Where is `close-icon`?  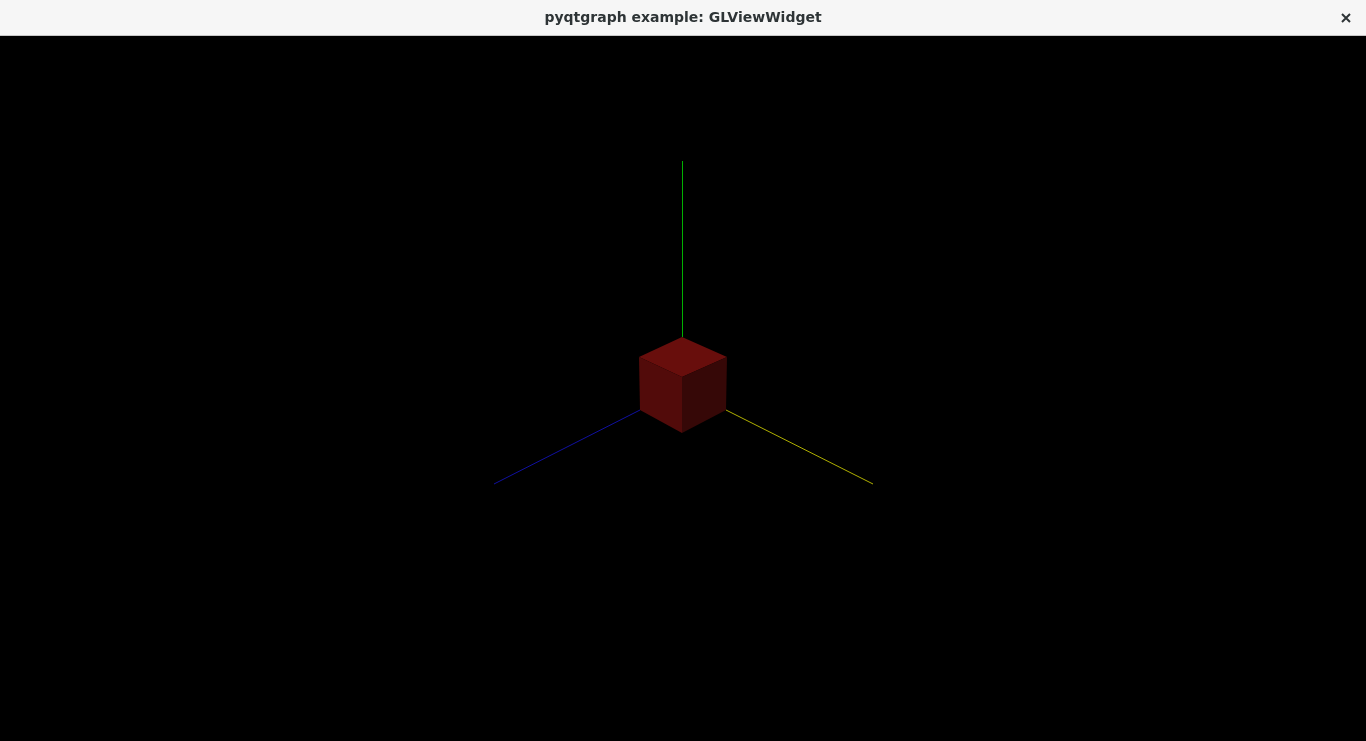 close-icon is located at coordinates (1346, 18).